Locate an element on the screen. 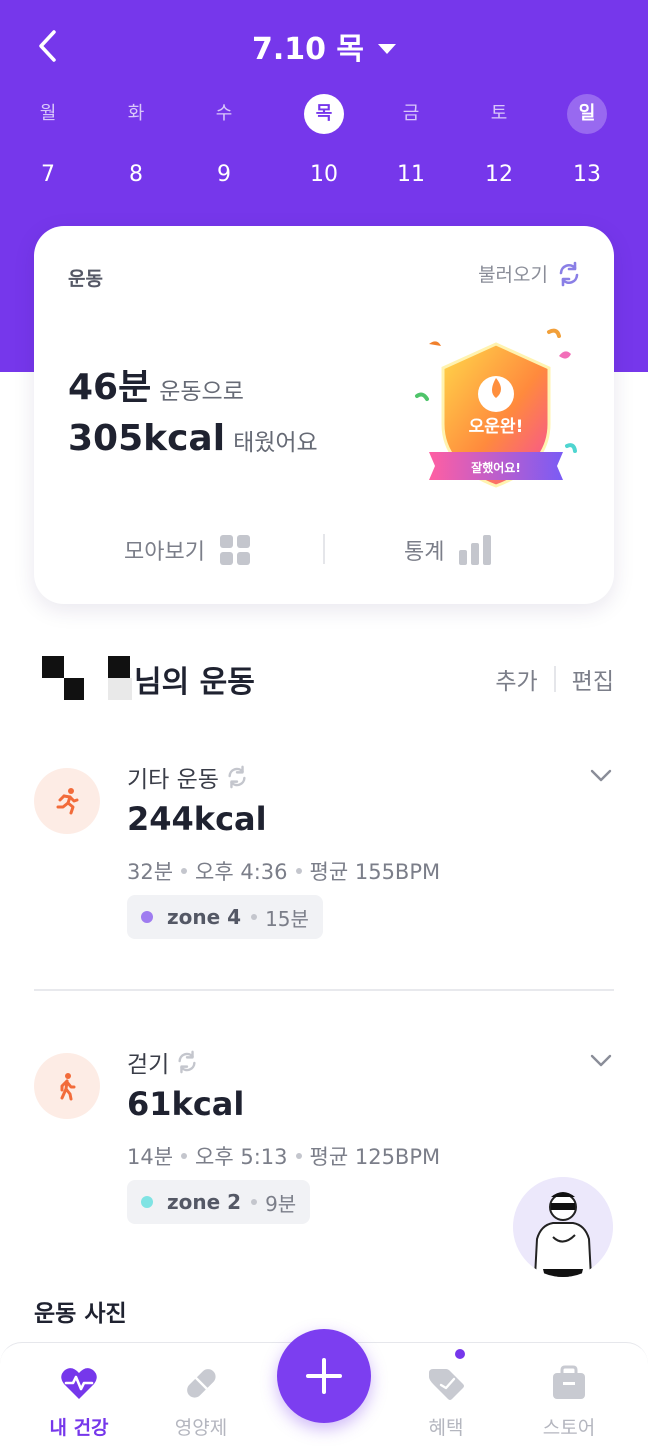  day-wed: 수 9 is located at coordinates (224, 147).